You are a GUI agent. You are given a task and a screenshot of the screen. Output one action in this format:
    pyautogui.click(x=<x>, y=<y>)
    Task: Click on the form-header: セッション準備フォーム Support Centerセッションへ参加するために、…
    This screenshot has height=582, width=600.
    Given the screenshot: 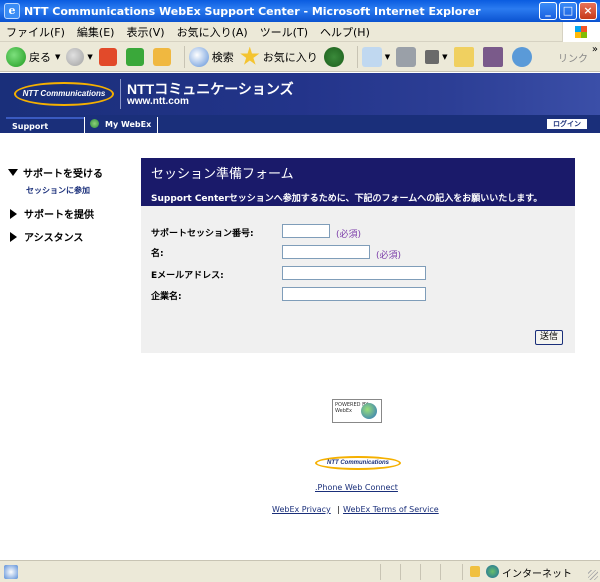 What is the action you would take?
    pyautogui.click(x=358, y=182)
    